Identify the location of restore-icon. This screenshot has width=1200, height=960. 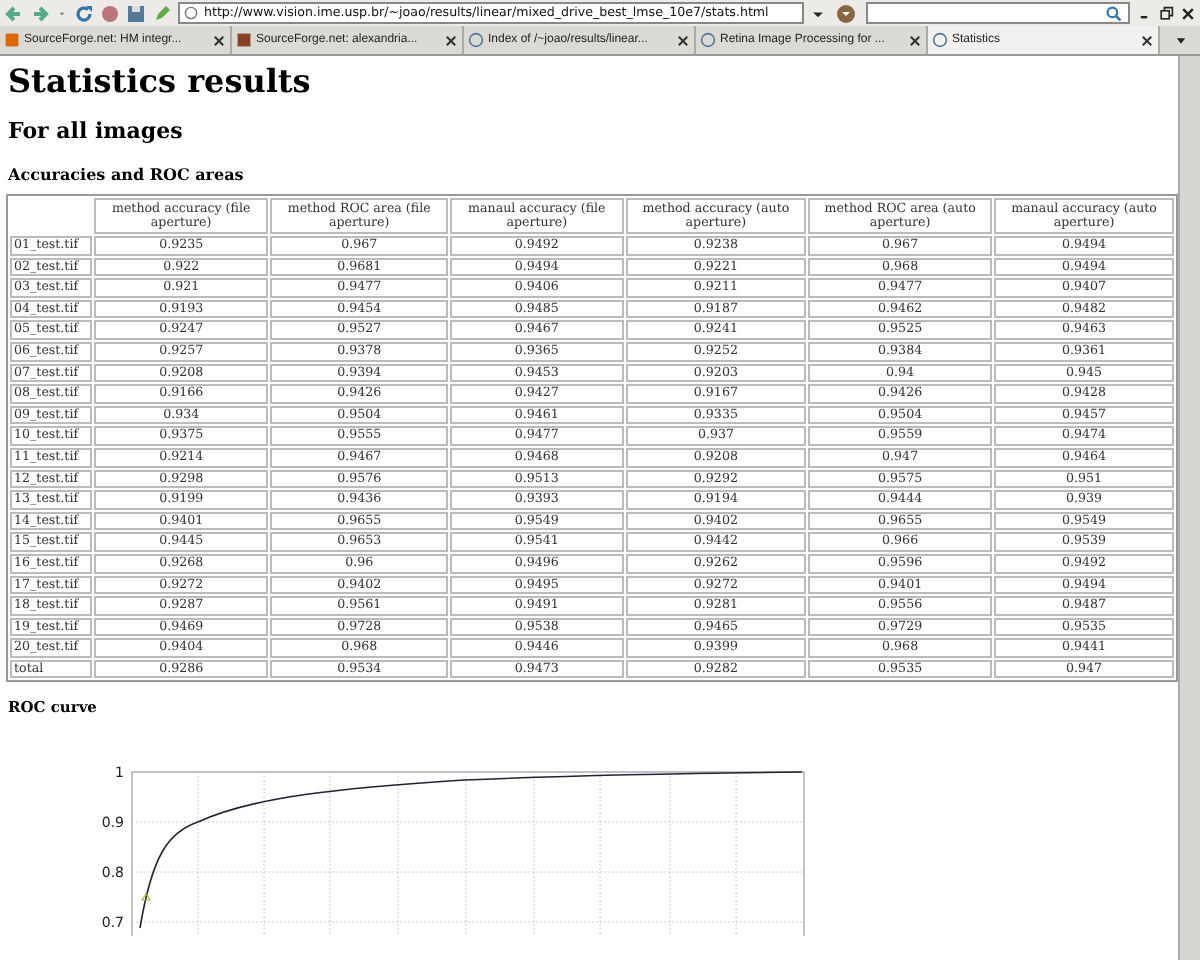
(1166, 13).